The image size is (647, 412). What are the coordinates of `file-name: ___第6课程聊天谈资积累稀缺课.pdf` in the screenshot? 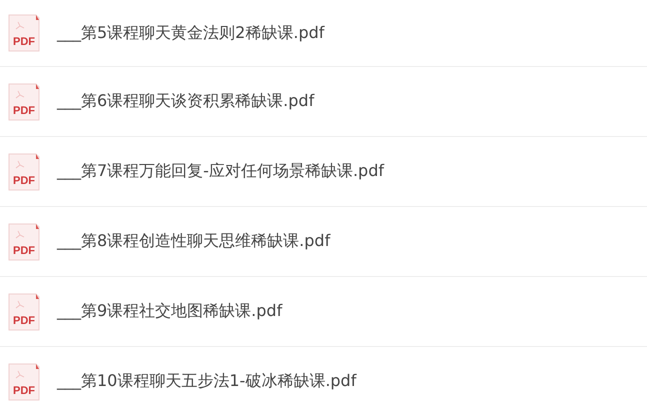 It's located at (185, 101).